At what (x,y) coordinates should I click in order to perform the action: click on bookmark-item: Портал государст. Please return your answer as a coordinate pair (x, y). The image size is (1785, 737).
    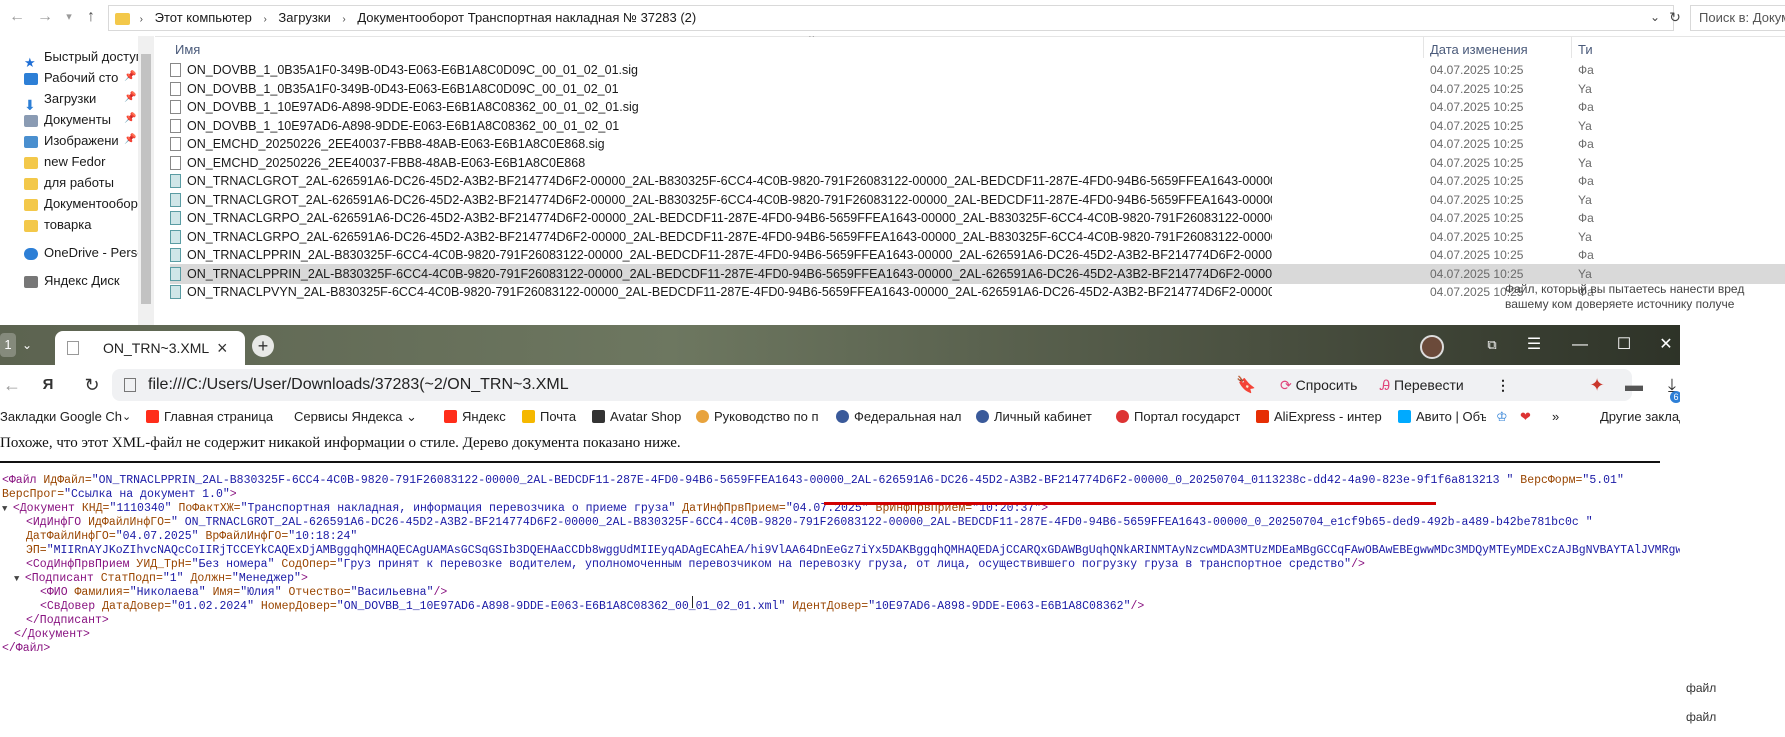
    Looking at the image, I should click on (1178, 417).